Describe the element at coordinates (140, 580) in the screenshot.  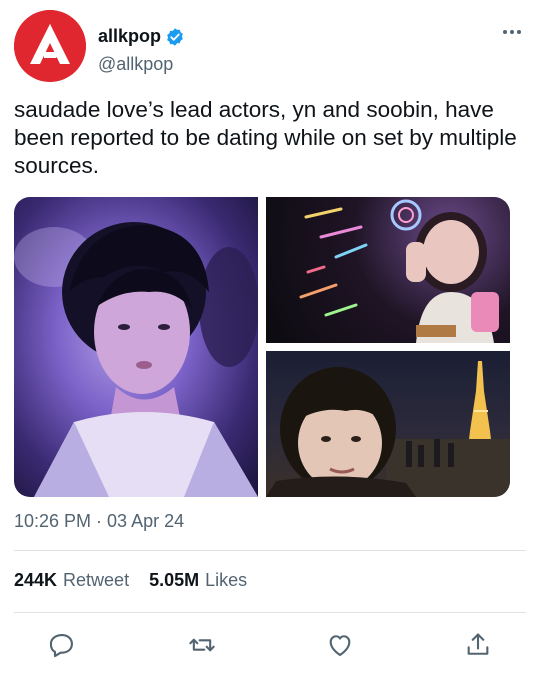
I see `engagement-stats: 244K Retweet 5.05M Likes` at that location.